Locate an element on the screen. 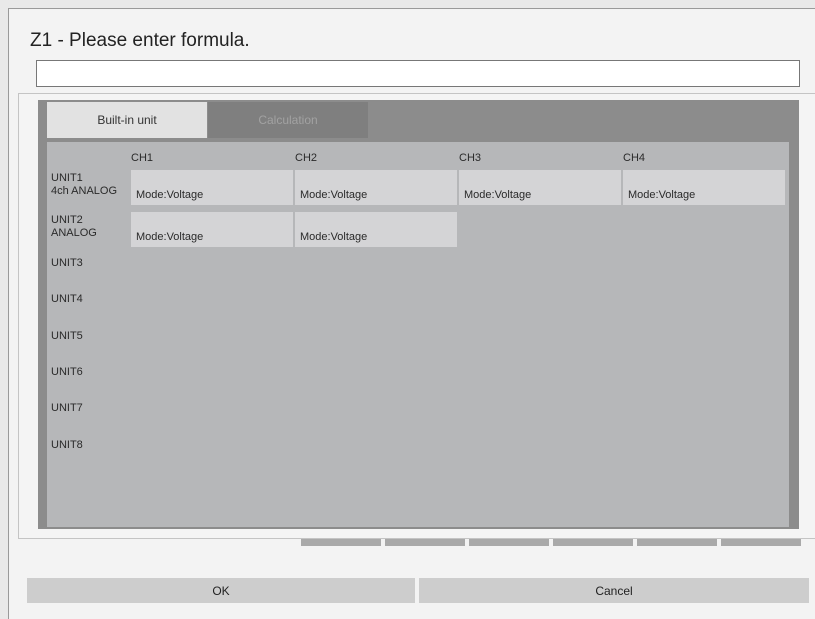  unit1-ch1-cell: Mode:Voltage is located at coordinates (212, 187).